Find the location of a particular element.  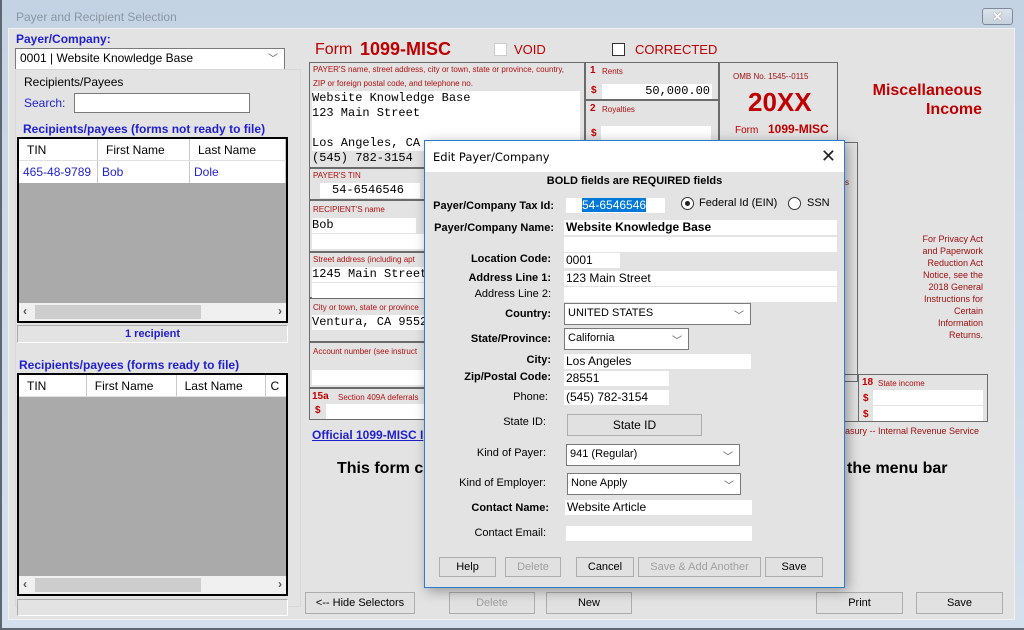

cell-last-name: Dole is located at coordinates (238, 172).